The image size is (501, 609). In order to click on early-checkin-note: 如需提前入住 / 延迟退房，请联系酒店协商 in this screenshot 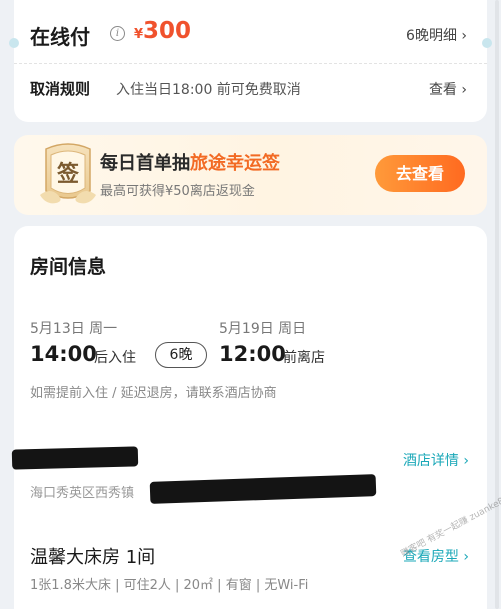, I will do `click(153, 393)`.